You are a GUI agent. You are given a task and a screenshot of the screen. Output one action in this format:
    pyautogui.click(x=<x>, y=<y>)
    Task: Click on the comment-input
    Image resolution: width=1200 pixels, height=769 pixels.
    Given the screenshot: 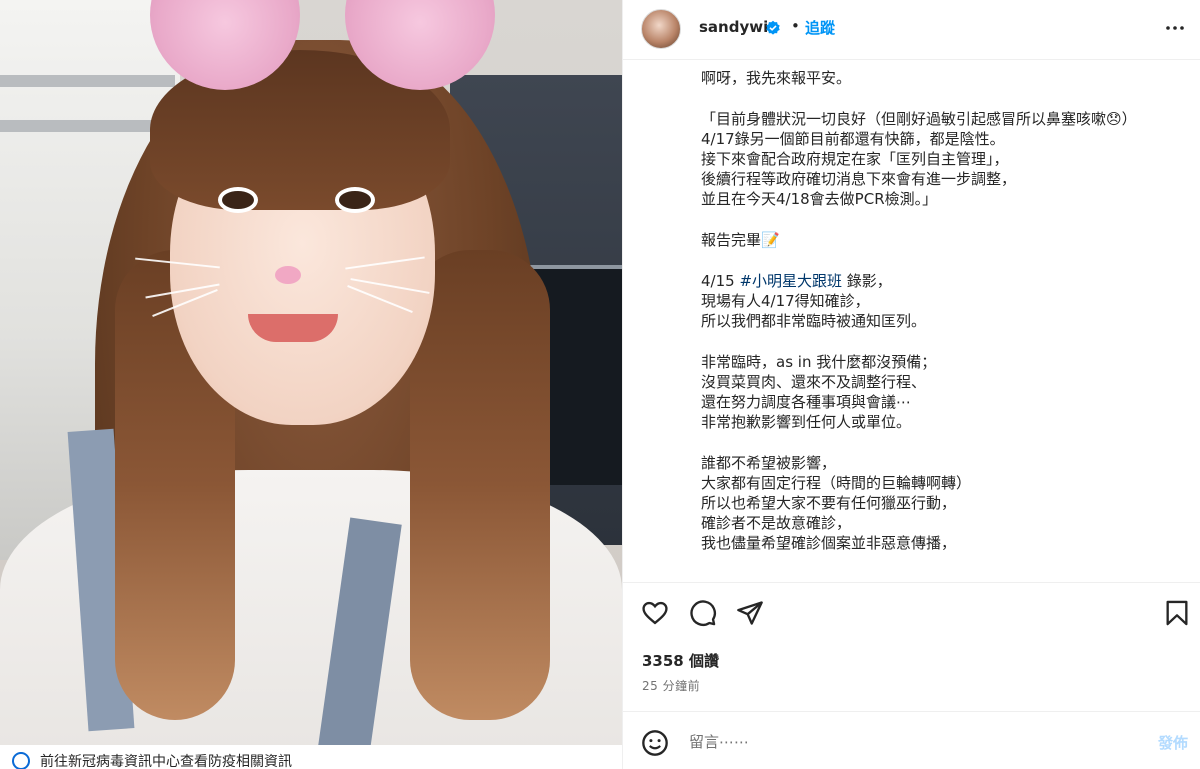 What is the action you would take?
    pyautogui.click(x=904, y=742)
    